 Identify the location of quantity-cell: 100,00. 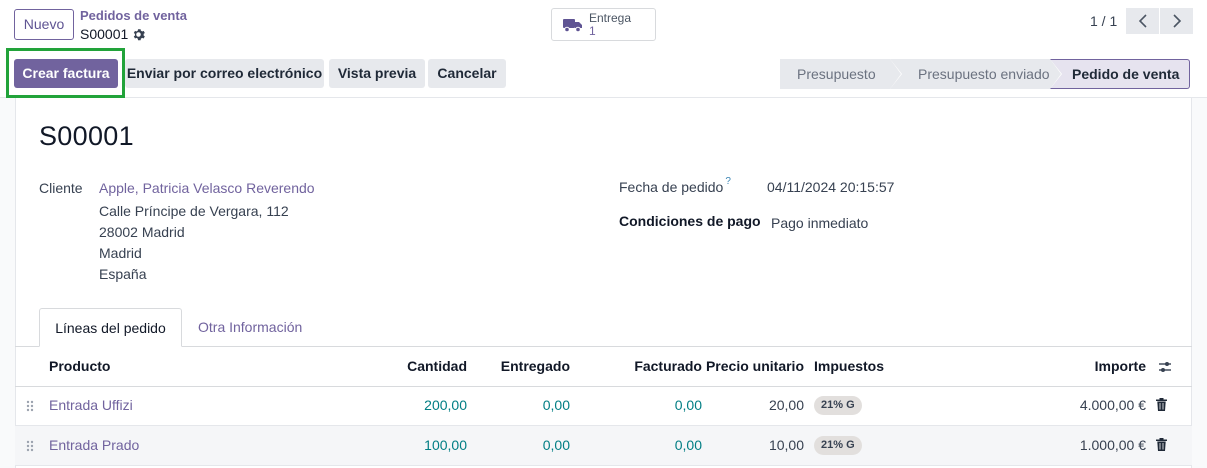
(417, 445).